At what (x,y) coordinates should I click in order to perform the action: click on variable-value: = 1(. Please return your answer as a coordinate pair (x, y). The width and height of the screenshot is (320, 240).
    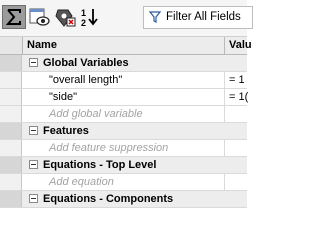
    Looking at the image, I should click on (238, 97).